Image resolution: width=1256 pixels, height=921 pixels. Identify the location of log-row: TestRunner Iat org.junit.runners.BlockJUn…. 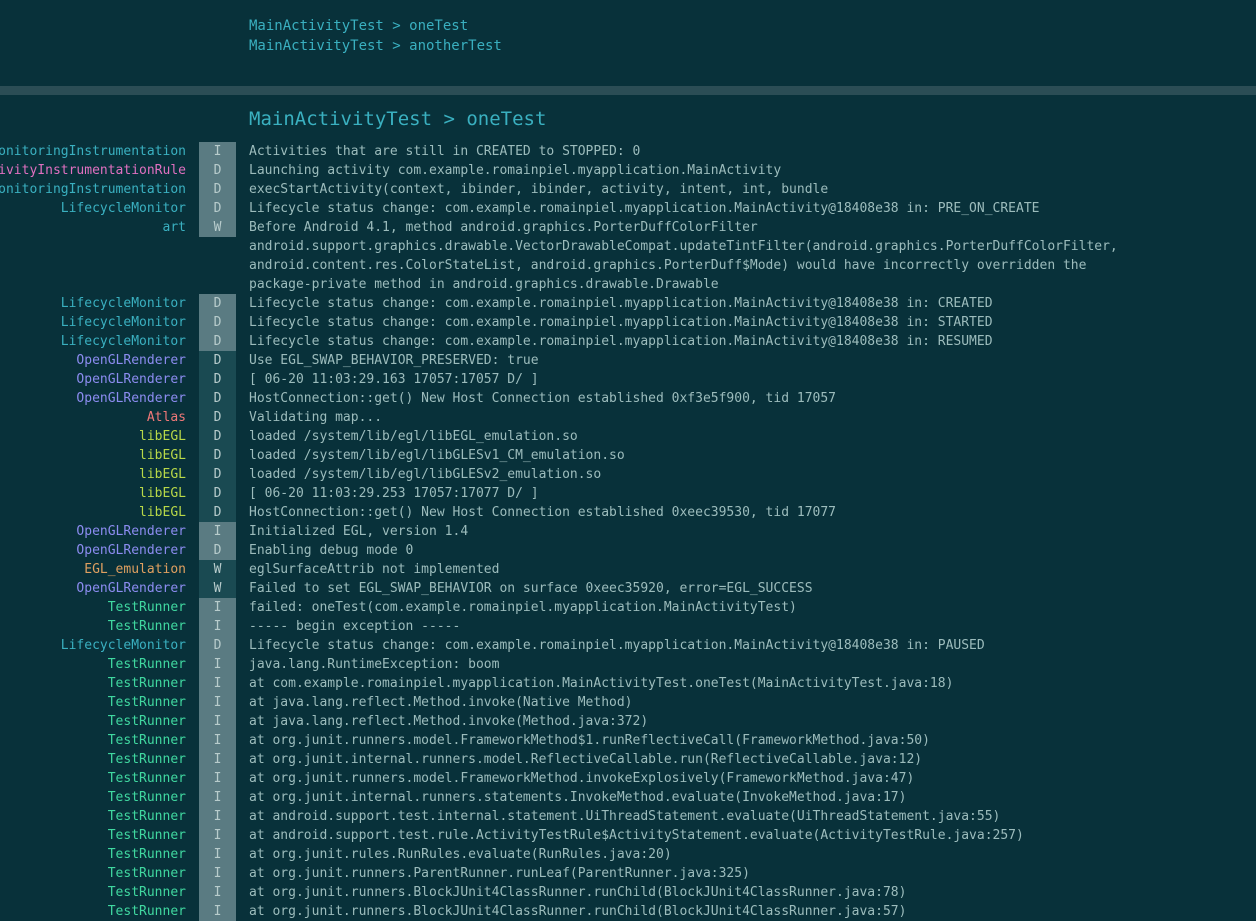
(628, 911).